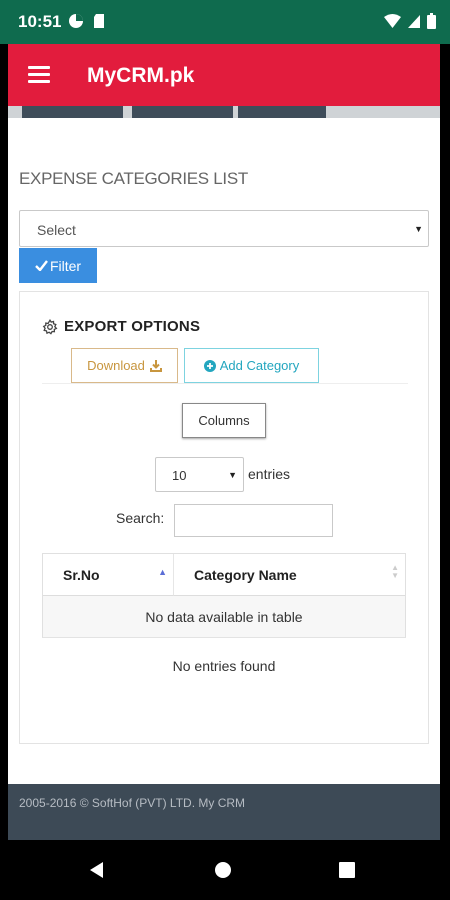 The height and width of the screenshot is (900, 450). Describe the element at coordinates (76, 21) in the screenshot. I see `notification-app-icon` at that location.